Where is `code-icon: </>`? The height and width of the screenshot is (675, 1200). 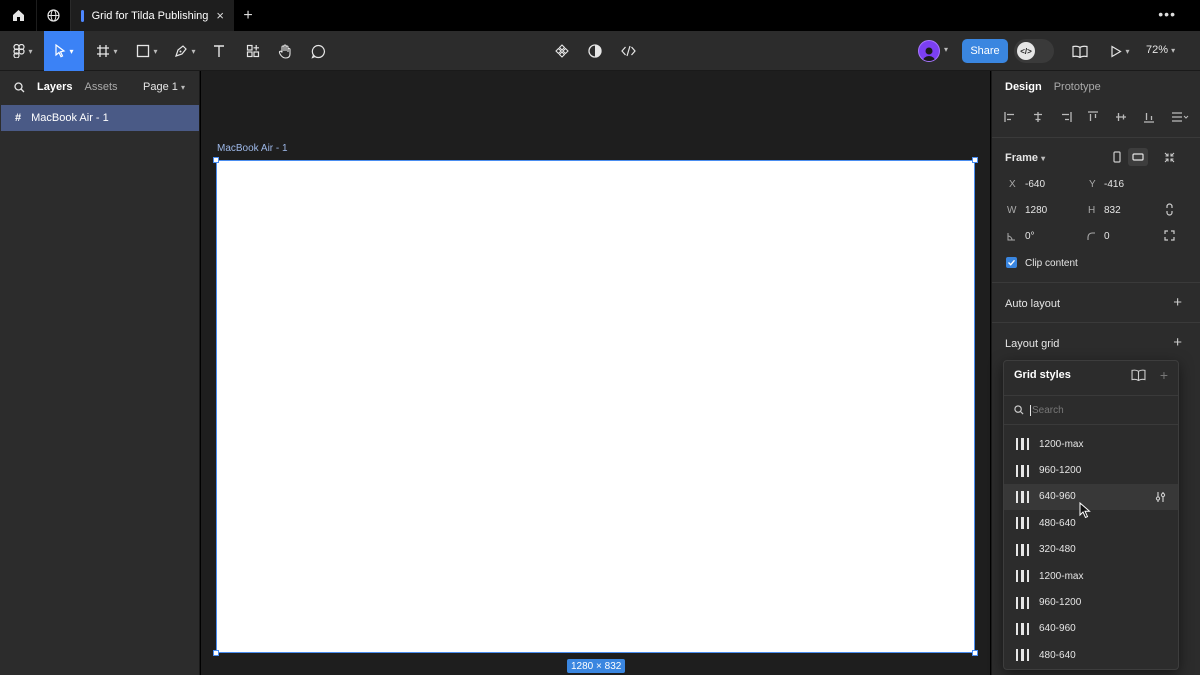 code-icon: </> is located at coordinates (1026, 51).